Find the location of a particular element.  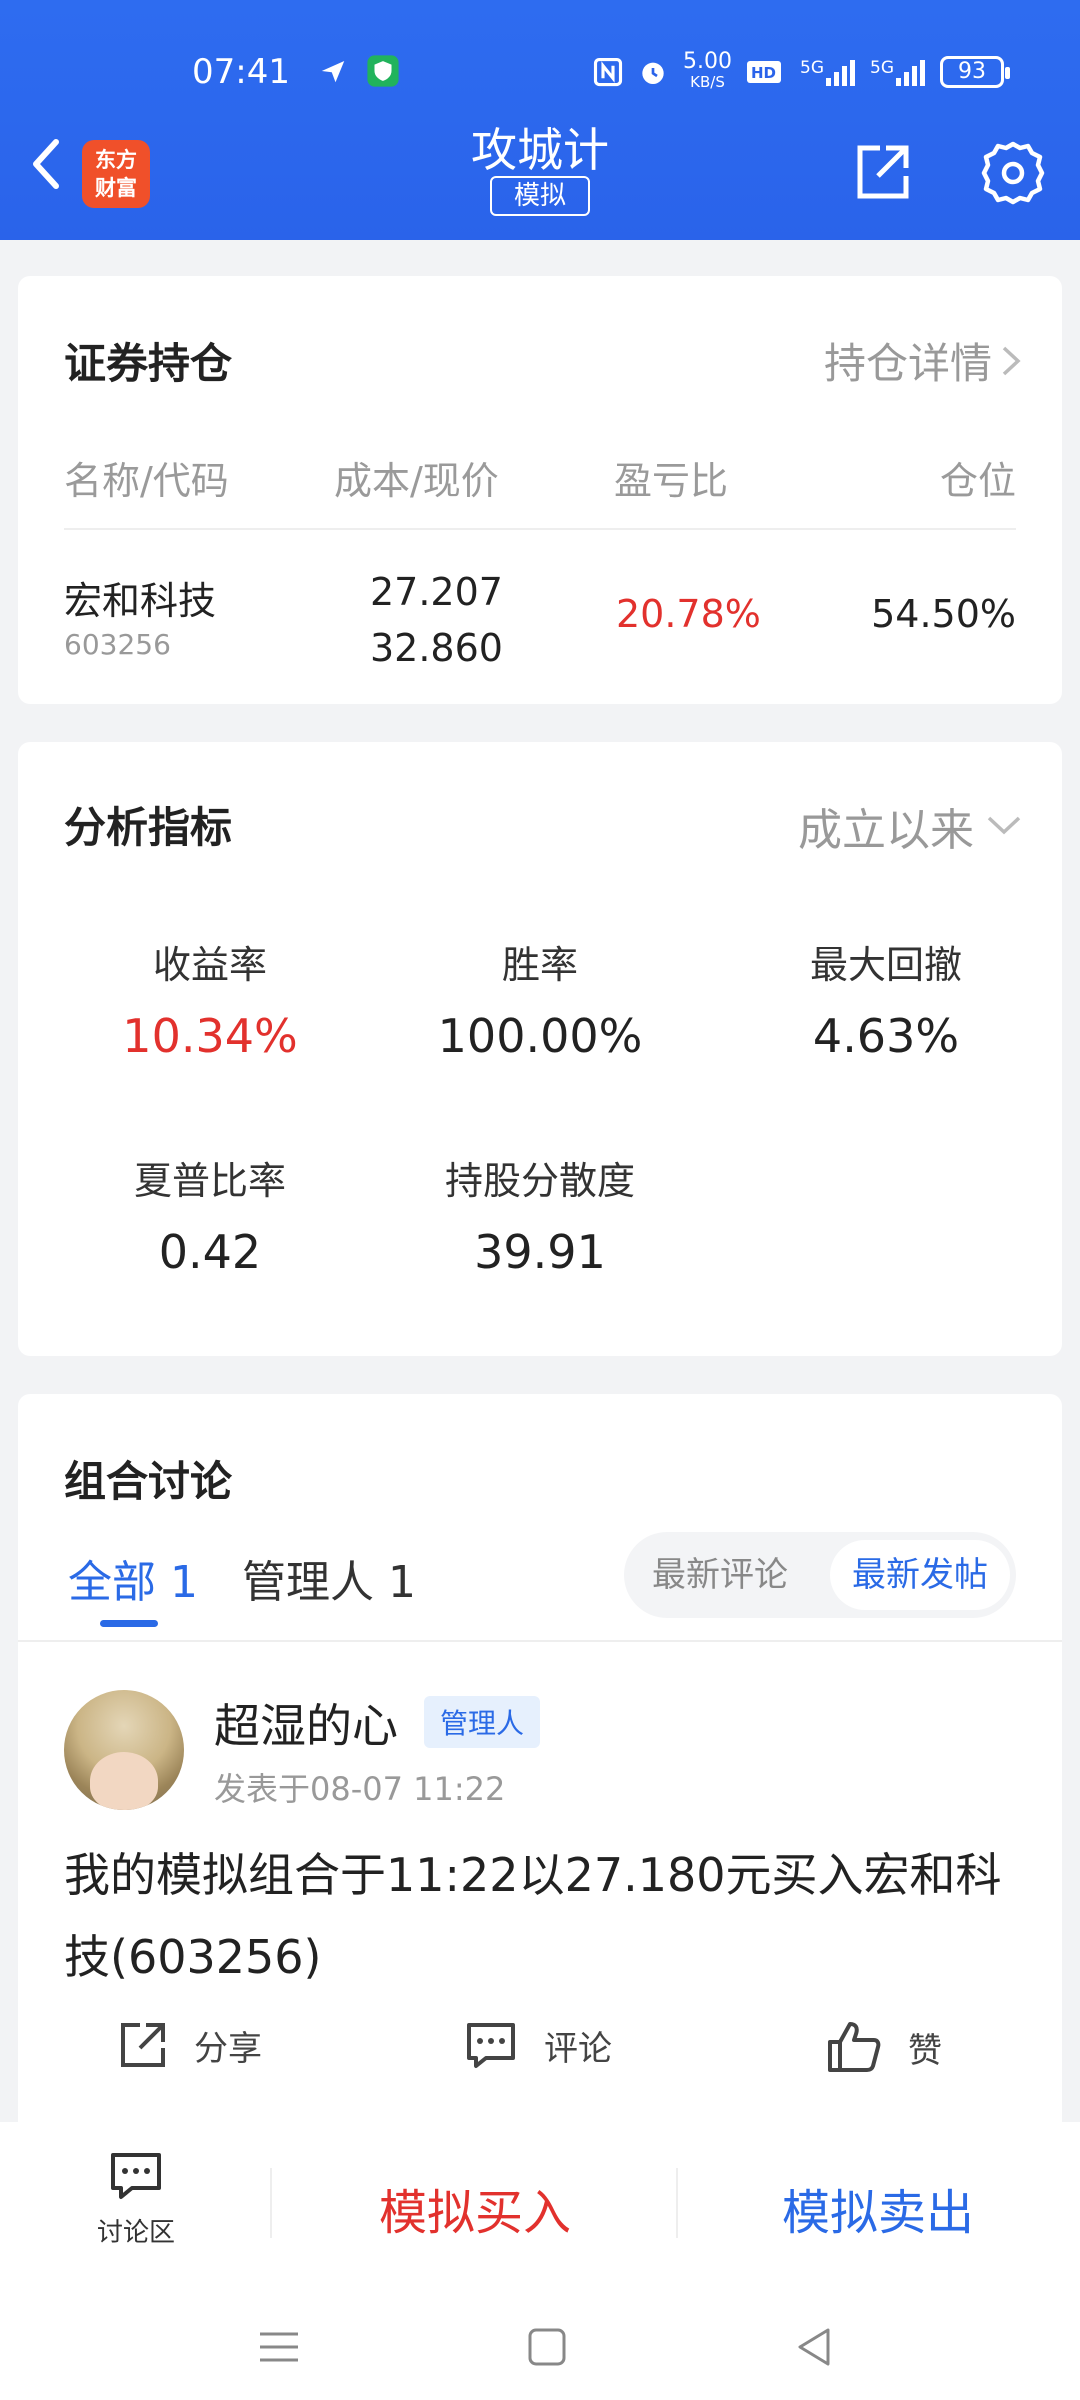

gear-icon is located at coordinates (1013, 173).